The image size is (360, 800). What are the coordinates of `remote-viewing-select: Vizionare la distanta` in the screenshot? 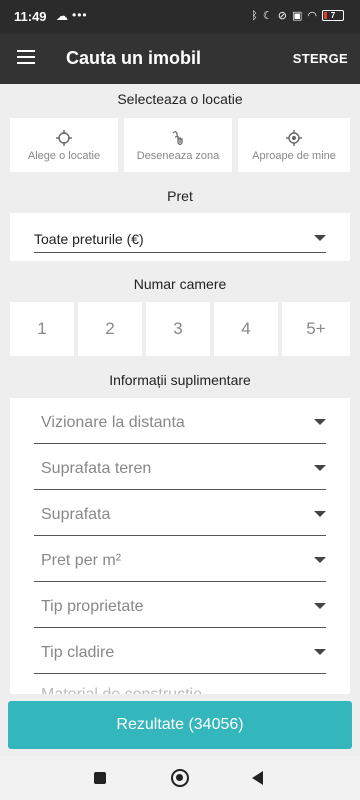 It's located at (180, 422).